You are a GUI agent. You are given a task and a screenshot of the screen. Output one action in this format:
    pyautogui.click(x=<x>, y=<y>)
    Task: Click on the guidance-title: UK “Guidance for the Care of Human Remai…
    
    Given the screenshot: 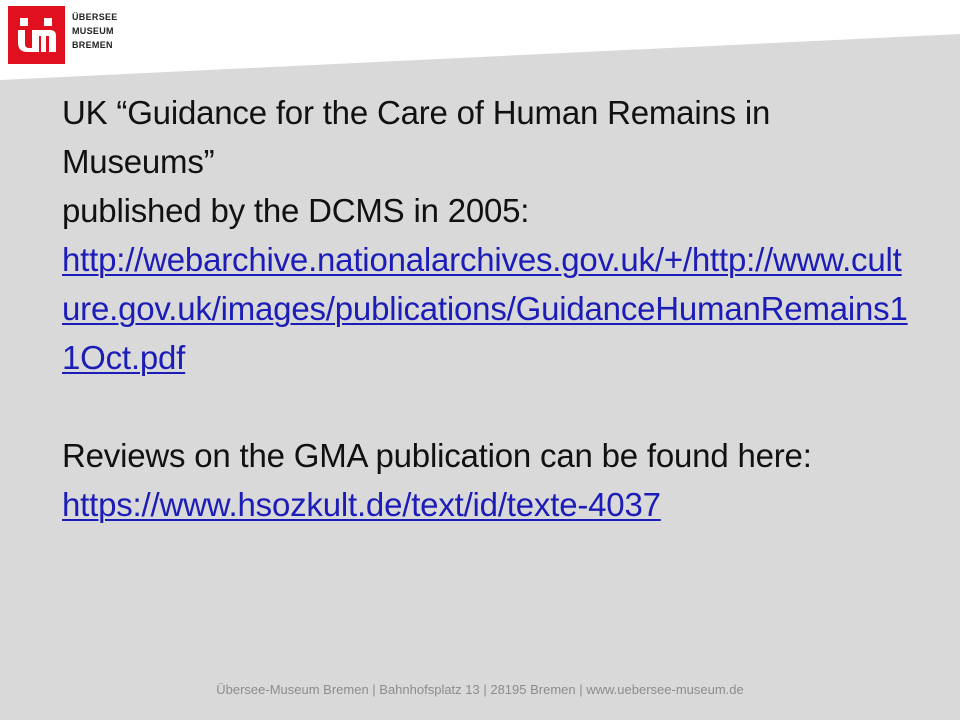 What is the action you would take?
    pyautogui.click(x=416, y=137)
    